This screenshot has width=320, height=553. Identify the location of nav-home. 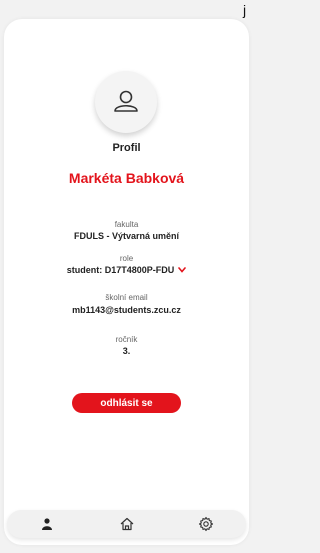
(127, 524).